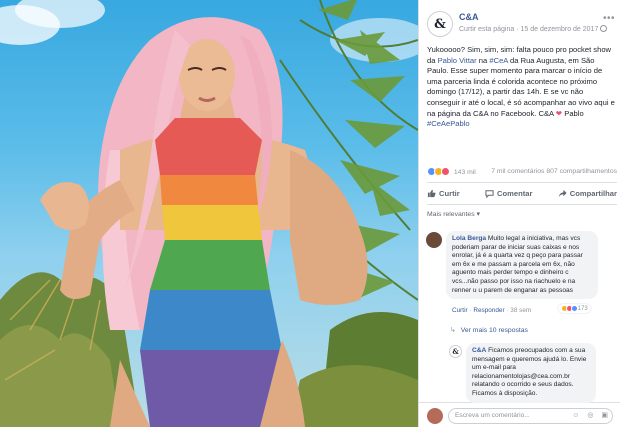  Describe the element at coordinates (434, 240) in the screenshot. I see `commenter-avatar` at that location.